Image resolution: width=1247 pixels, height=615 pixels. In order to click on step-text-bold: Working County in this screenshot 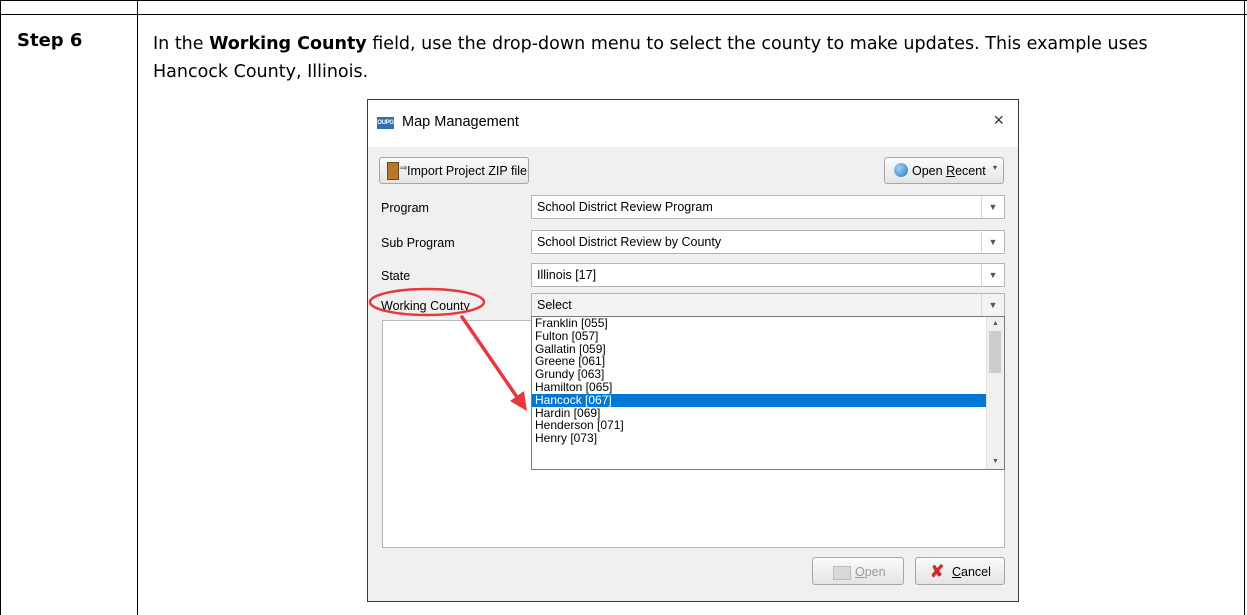, I will do `click(288, 44)`.